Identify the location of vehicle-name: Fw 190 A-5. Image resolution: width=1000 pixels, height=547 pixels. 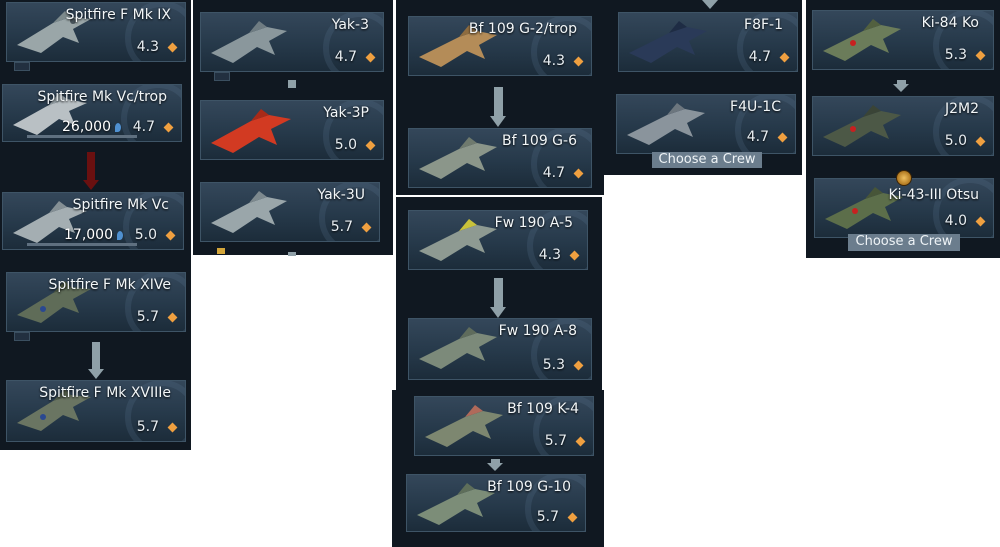
(533, 223).